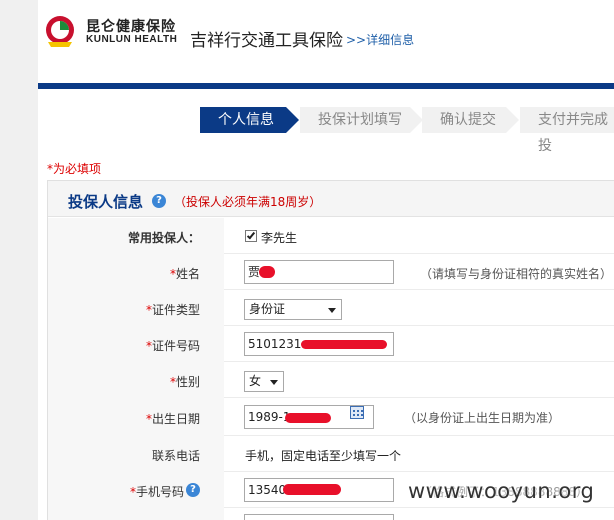 The image size is (614, 520). Describe the element at coordinates (132, 39) in the screenshot. I see `logo-name-en: KUNLUN HEALTH` at that location.